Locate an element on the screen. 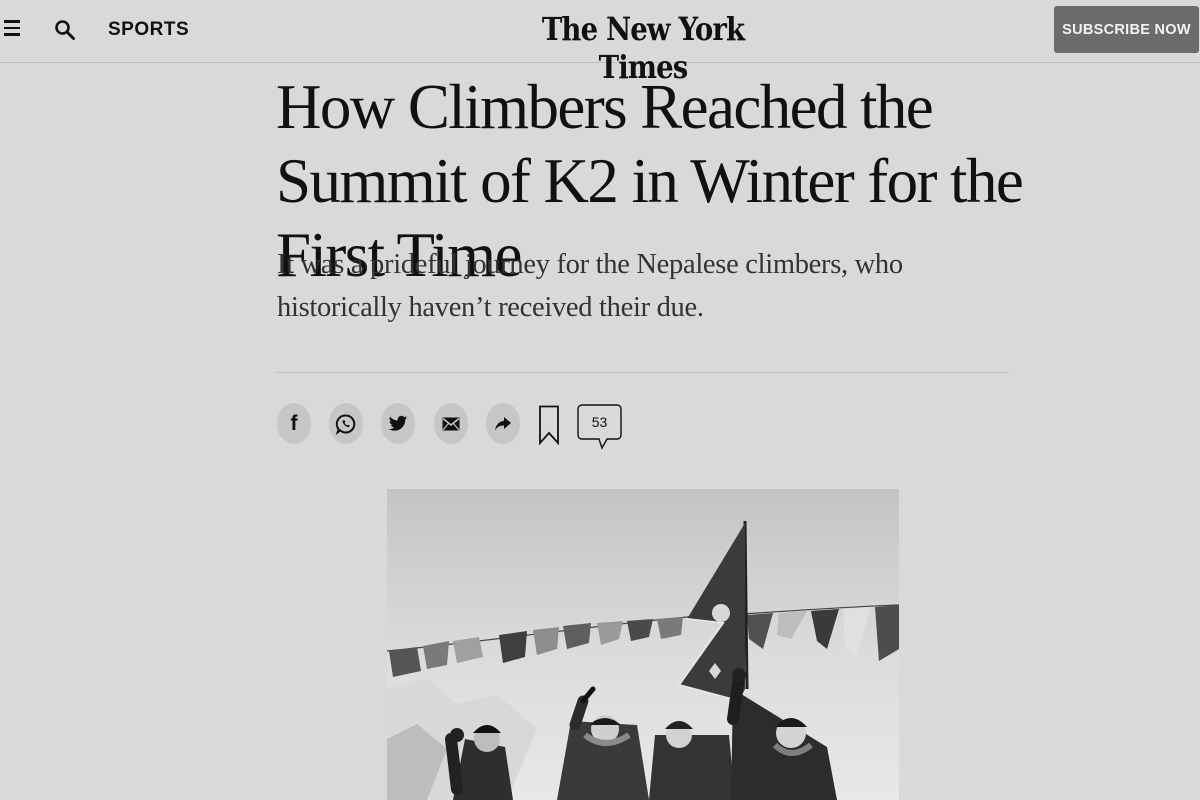  twitter-share-button is located at coordinates (398, 423).